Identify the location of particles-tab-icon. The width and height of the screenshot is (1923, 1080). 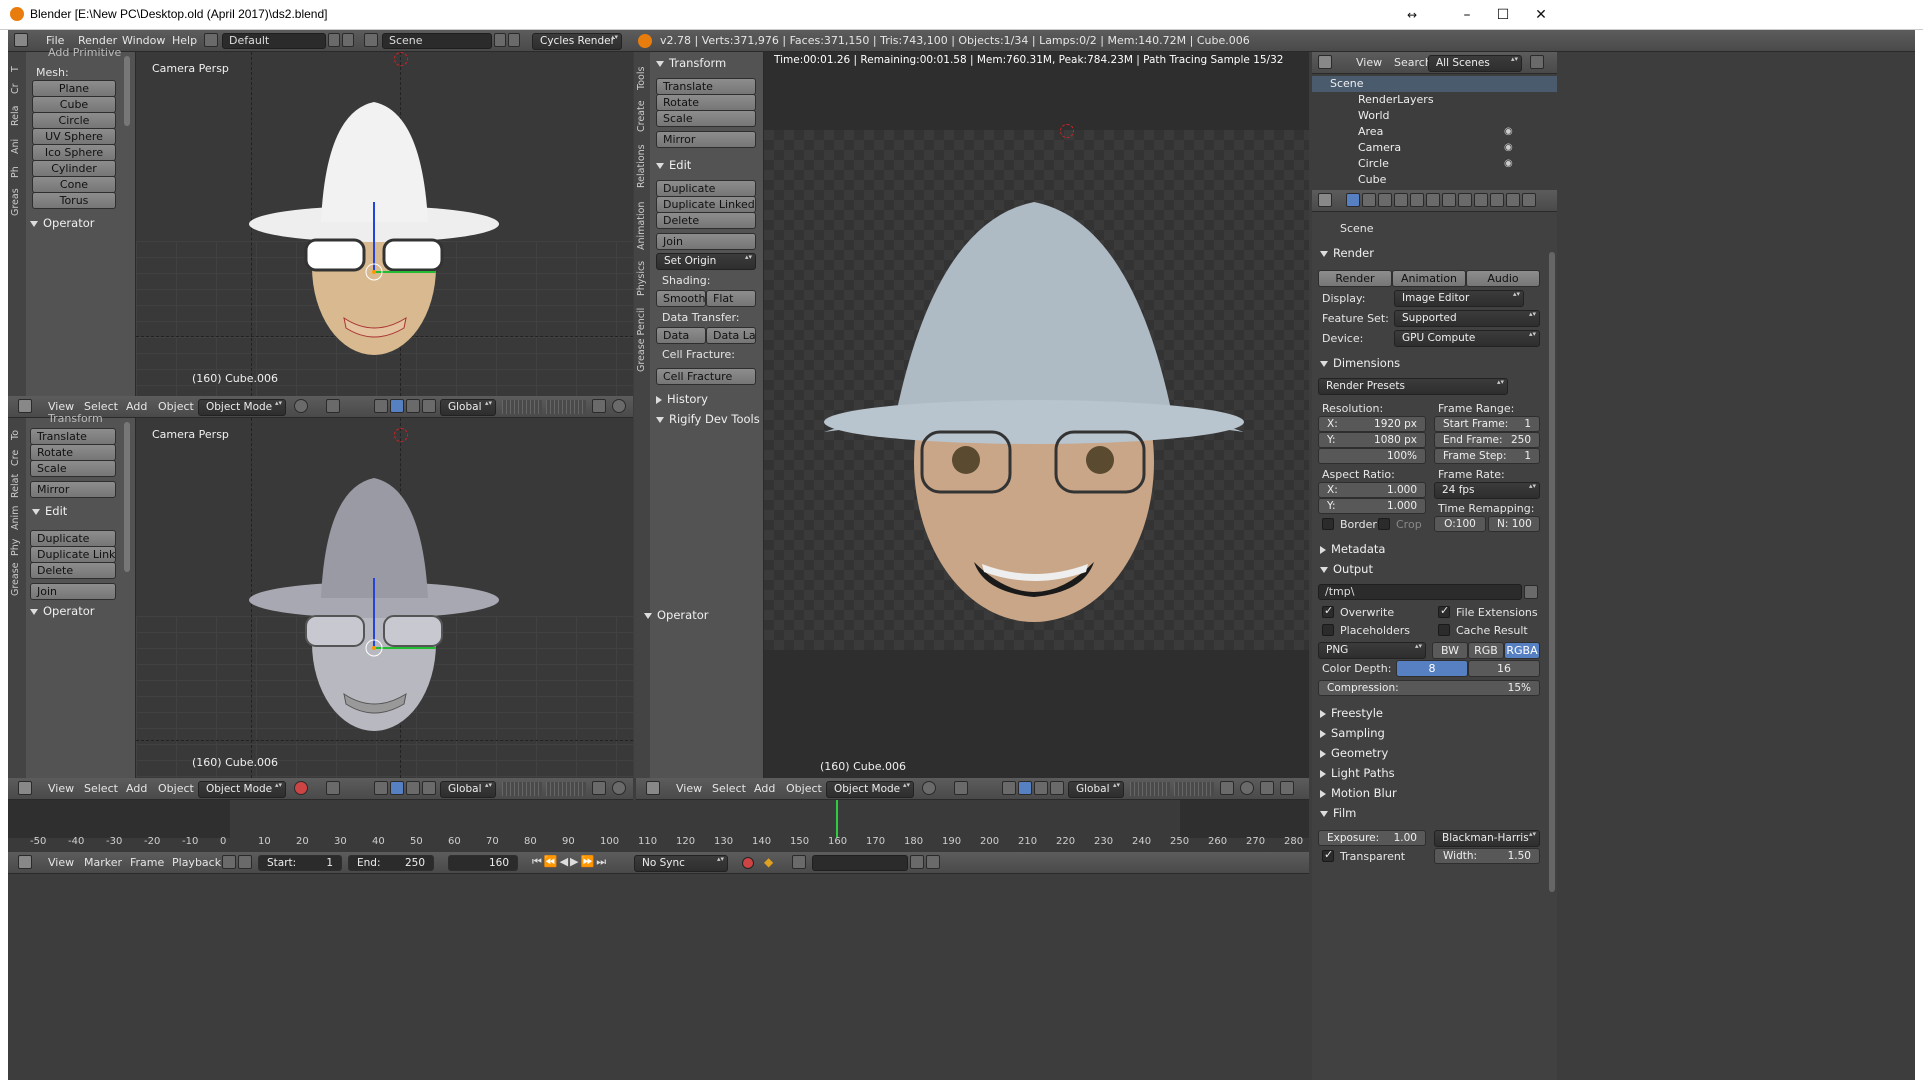
(1513, 200).